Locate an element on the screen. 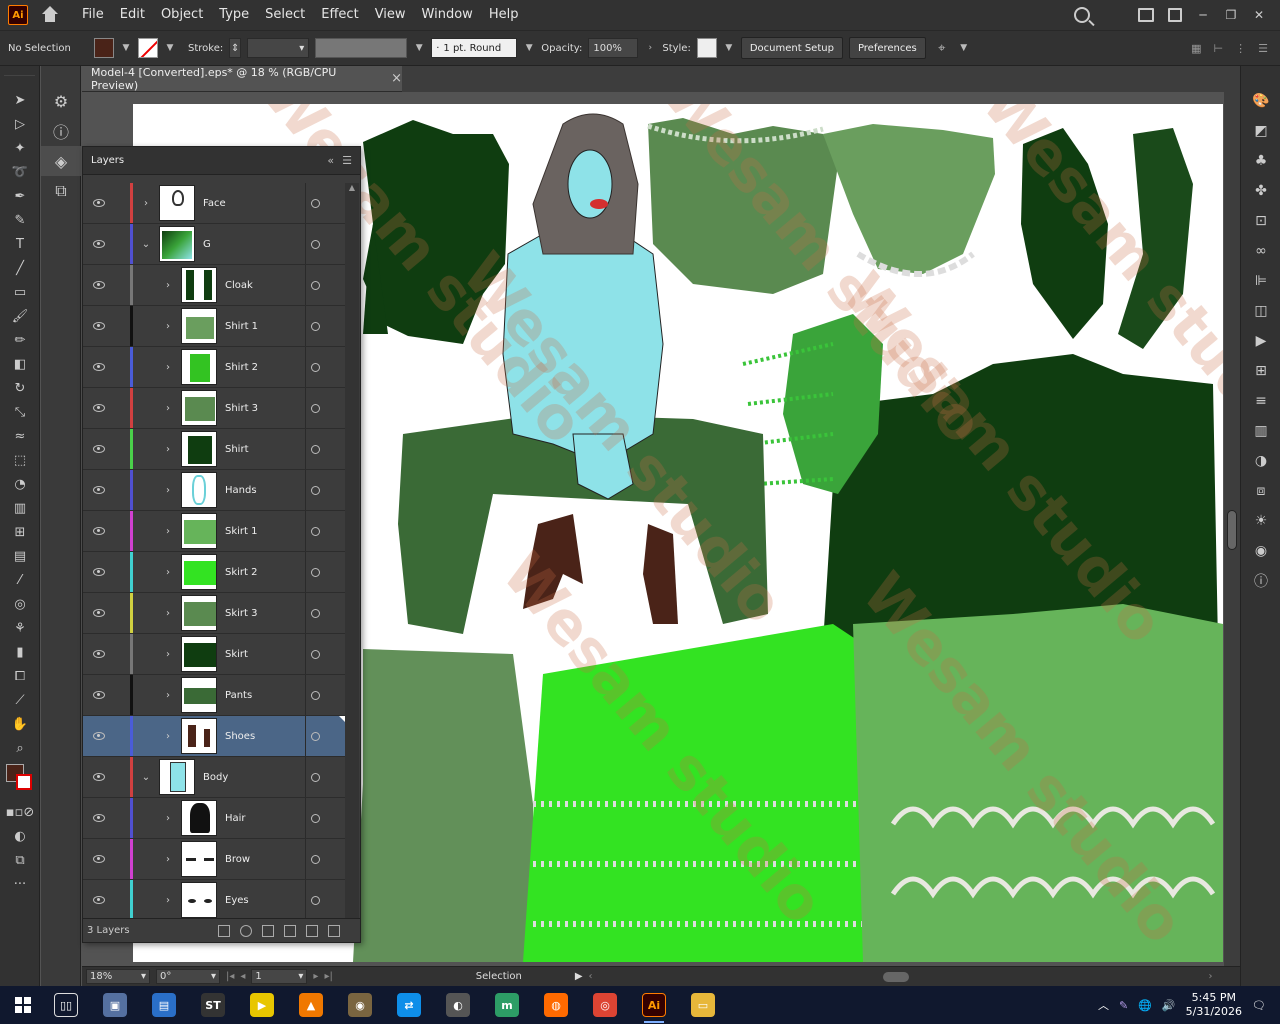 The image size is (1280, 1024). direct-selection-tool-icon: ▷ is located at coordinates (20, 124).